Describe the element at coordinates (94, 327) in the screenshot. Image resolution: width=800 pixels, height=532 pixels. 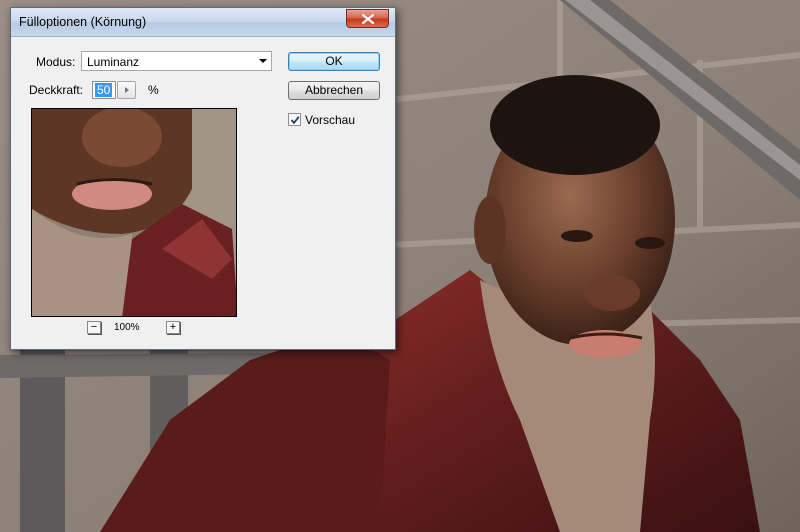
I see `zoom-out-button: −` at that location.